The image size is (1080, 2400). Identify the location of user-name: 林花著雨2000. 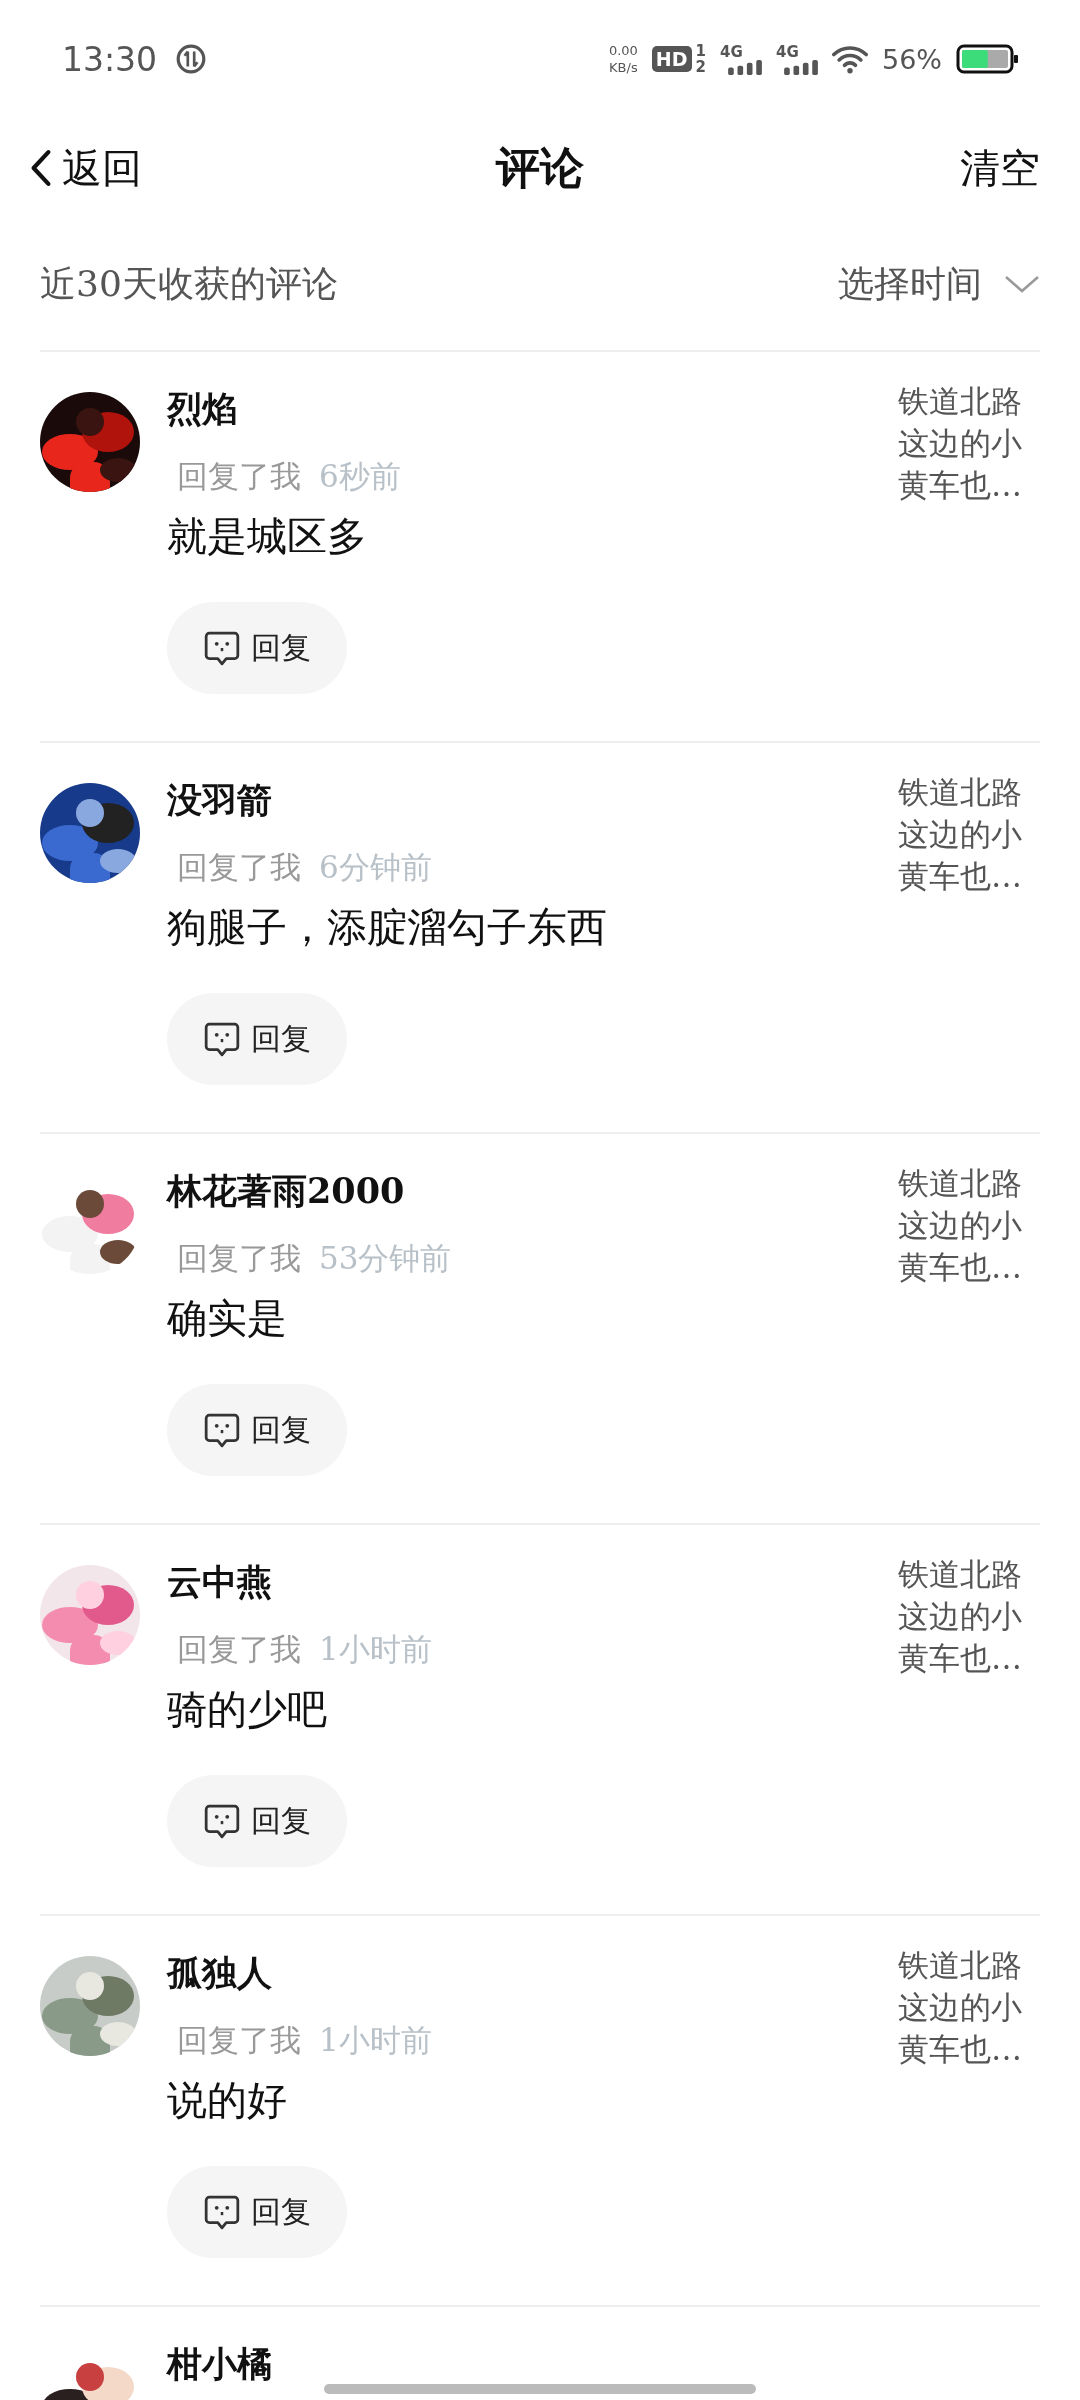
(286, 1191).